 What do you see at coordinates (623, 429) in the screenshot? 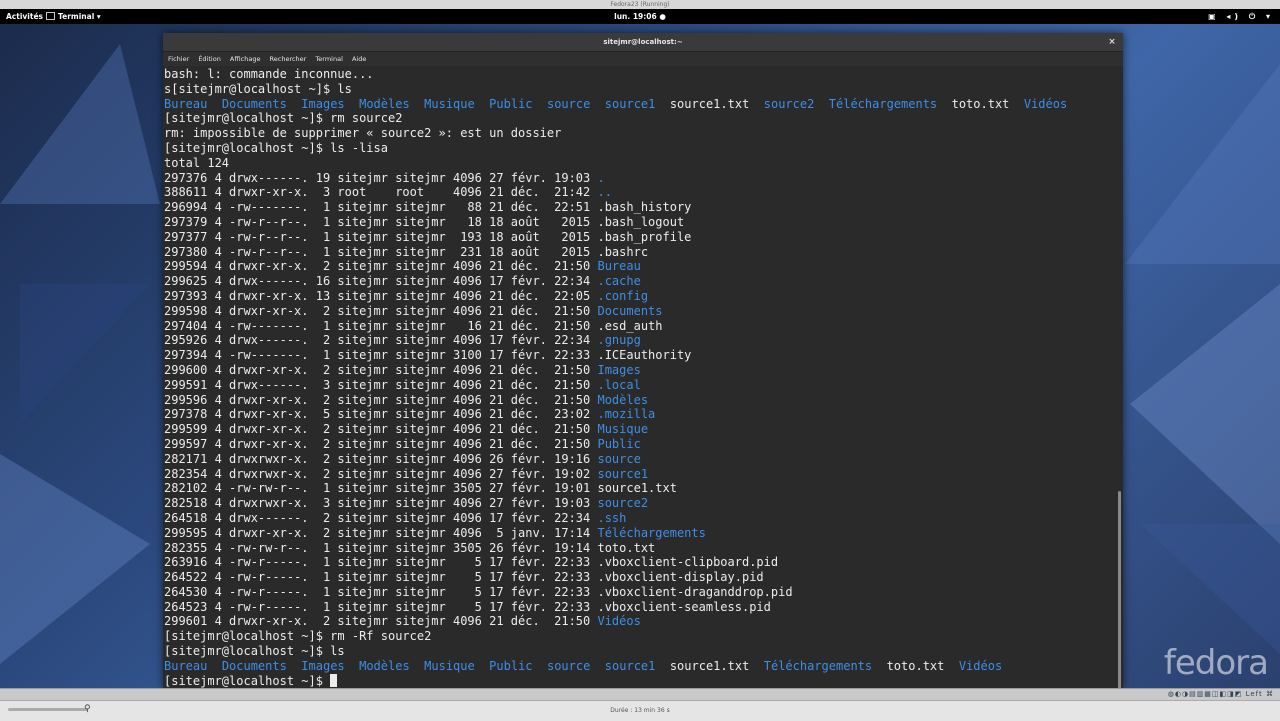
I see `directory-name: Musique` at bounding box center [623, 429].